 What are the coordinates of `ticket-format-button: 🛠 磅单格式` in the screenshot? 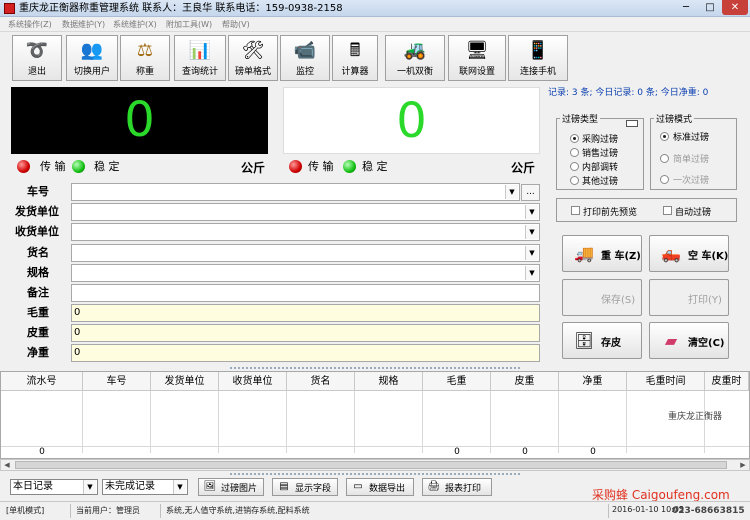 It's located at (253, 58).